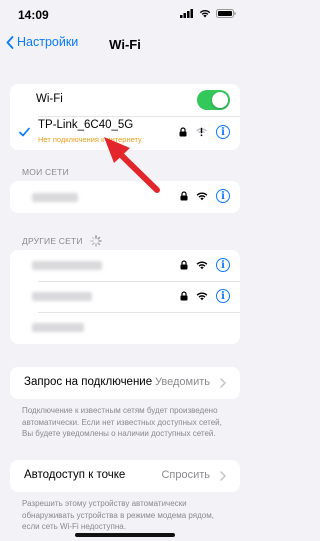 The image size is (320, 541). I want to click on other-networks-header: ДРУГИЕ СЕТИ, so click(62, 241).